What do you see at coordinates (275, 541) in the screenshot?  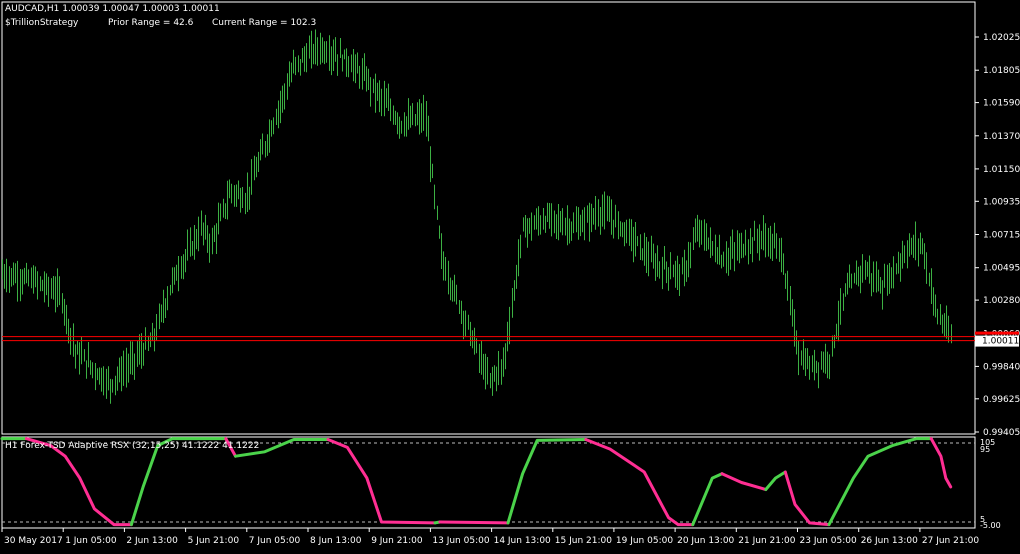 I see `time-tick-label: 7 Jun 05:00` at bounding box center [275, 541].